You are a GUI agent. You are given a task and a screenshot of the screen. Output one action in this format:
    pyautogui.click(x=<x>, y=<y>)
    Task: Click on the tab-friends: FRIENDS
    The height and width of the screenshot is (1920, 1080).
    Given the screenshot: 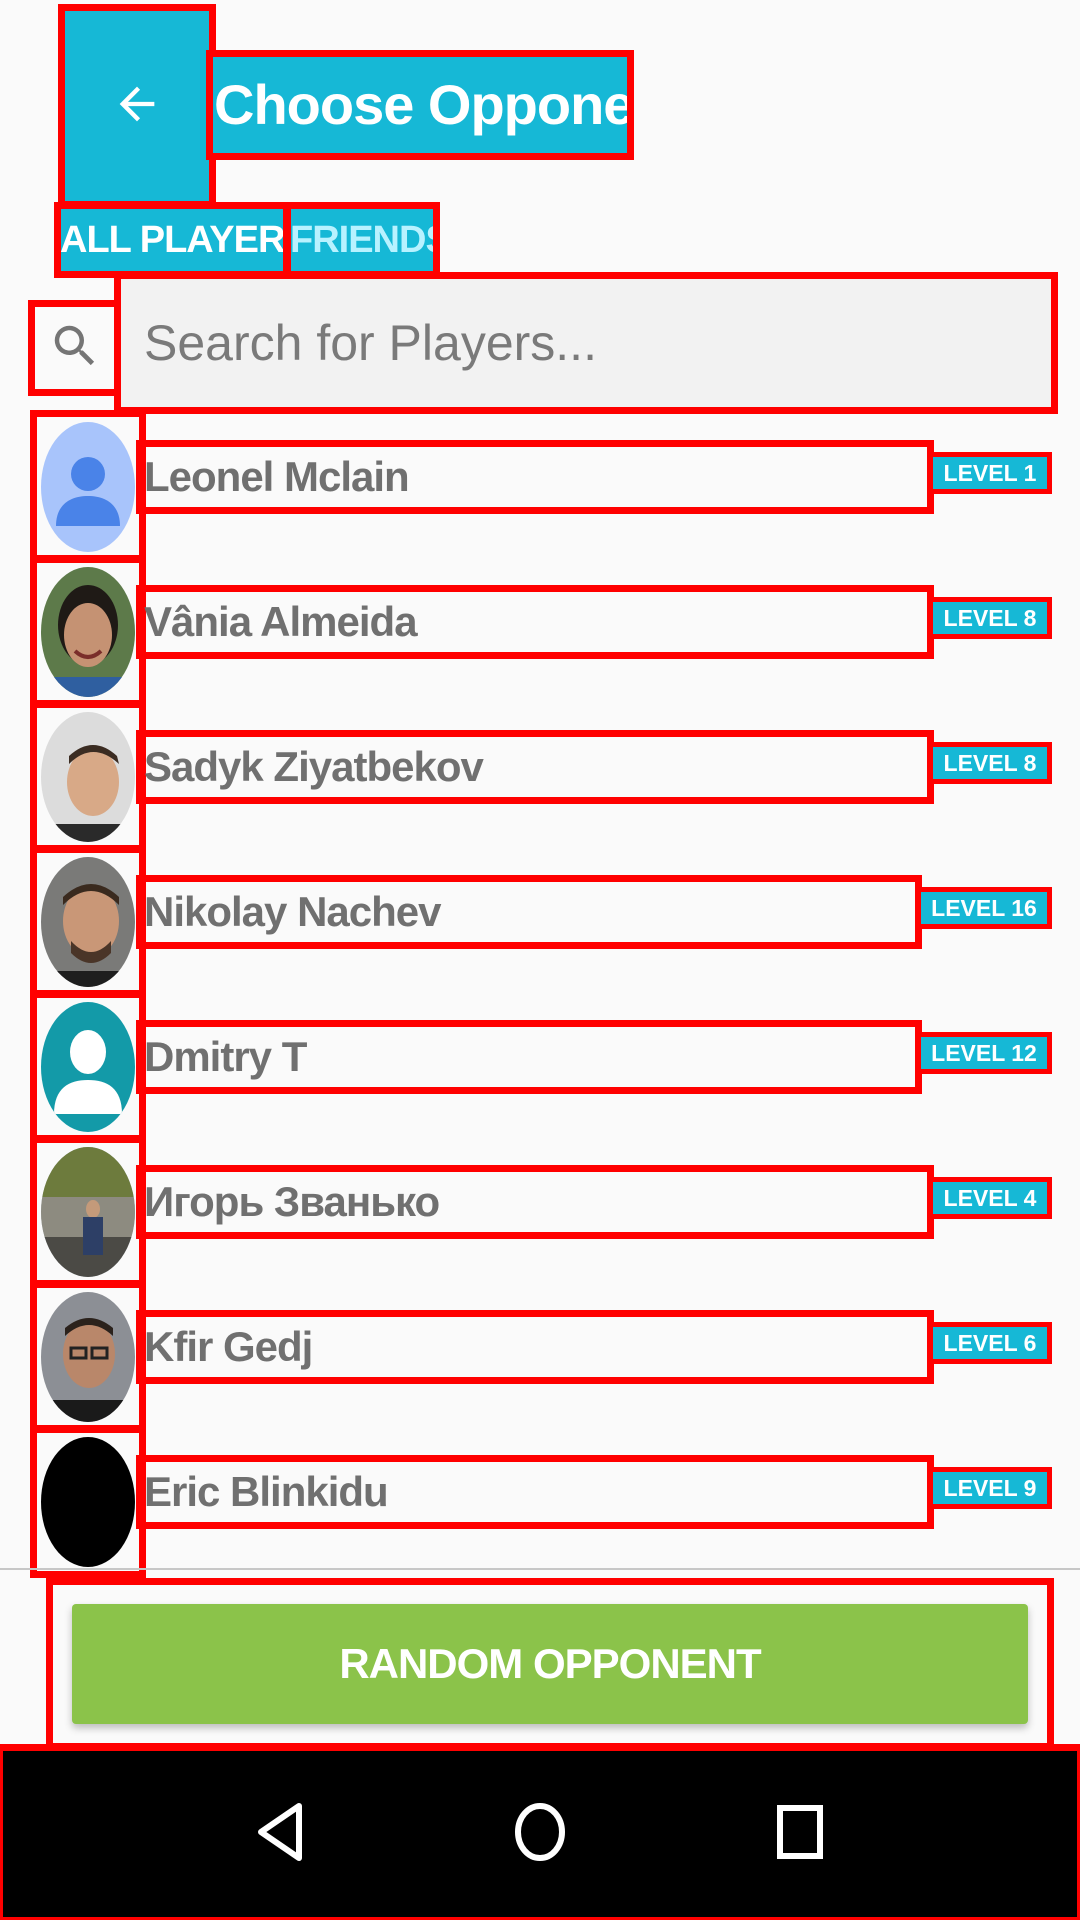 What is the action you would take?
    pyautogui.click(x=362, y=240)
    